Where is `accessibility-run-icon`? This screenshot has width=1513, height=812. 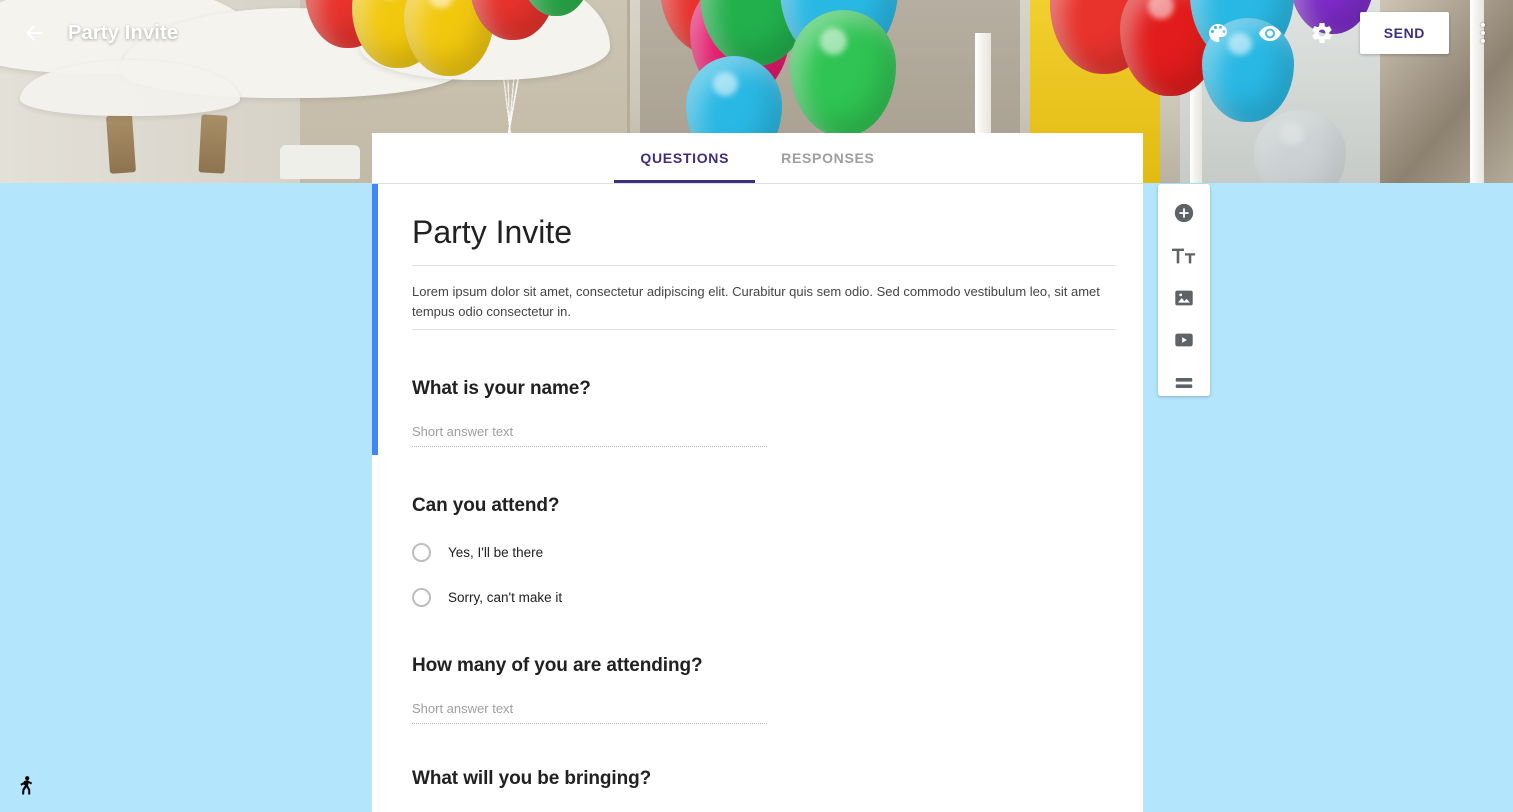 accessibility-run-icon is located at coordinates (26, 785).